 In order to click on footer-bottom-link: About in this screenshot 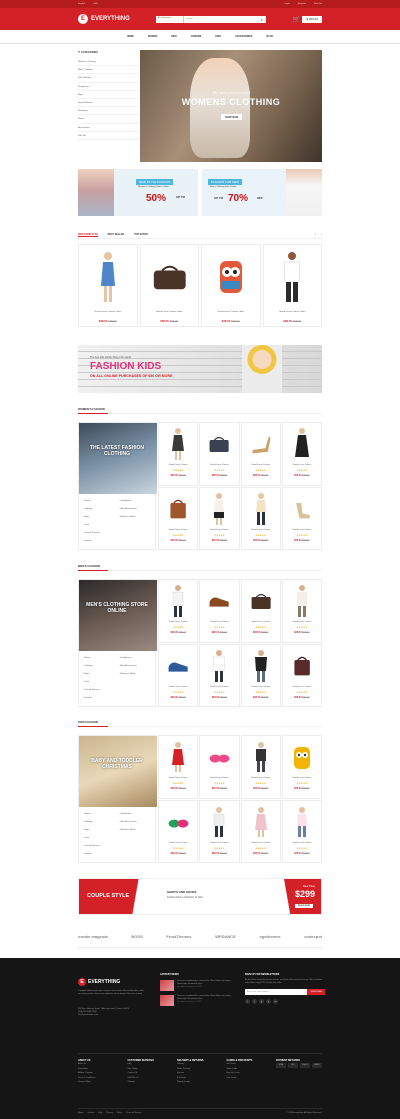, I will do `click(80, 1113)`.